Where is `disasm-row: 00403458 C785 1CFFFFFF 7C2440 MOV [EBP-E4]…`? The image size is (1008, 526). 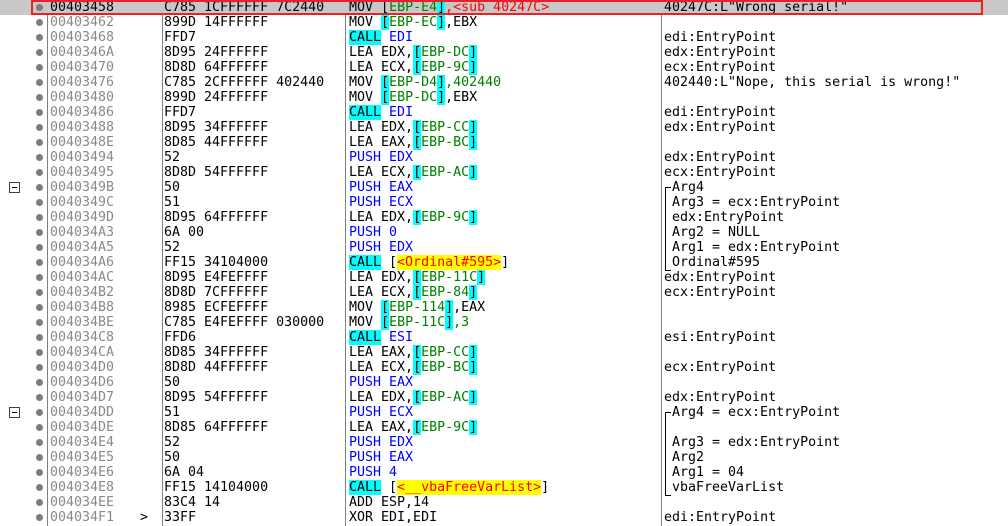
disasm-row: 00403458 C785 1CFFFFFF 7C2440 MOV [EBP-E4]… is located at coordinates (504, 7).